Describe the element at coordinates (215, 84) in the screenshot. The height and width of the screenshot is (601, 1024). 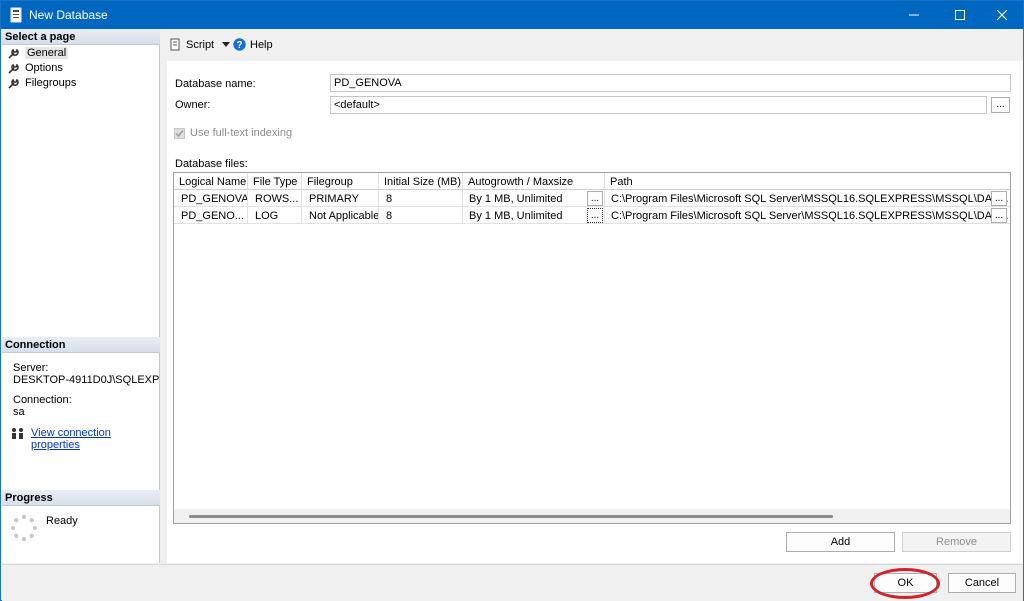
I see `database-name-label: Database name:` at that location.